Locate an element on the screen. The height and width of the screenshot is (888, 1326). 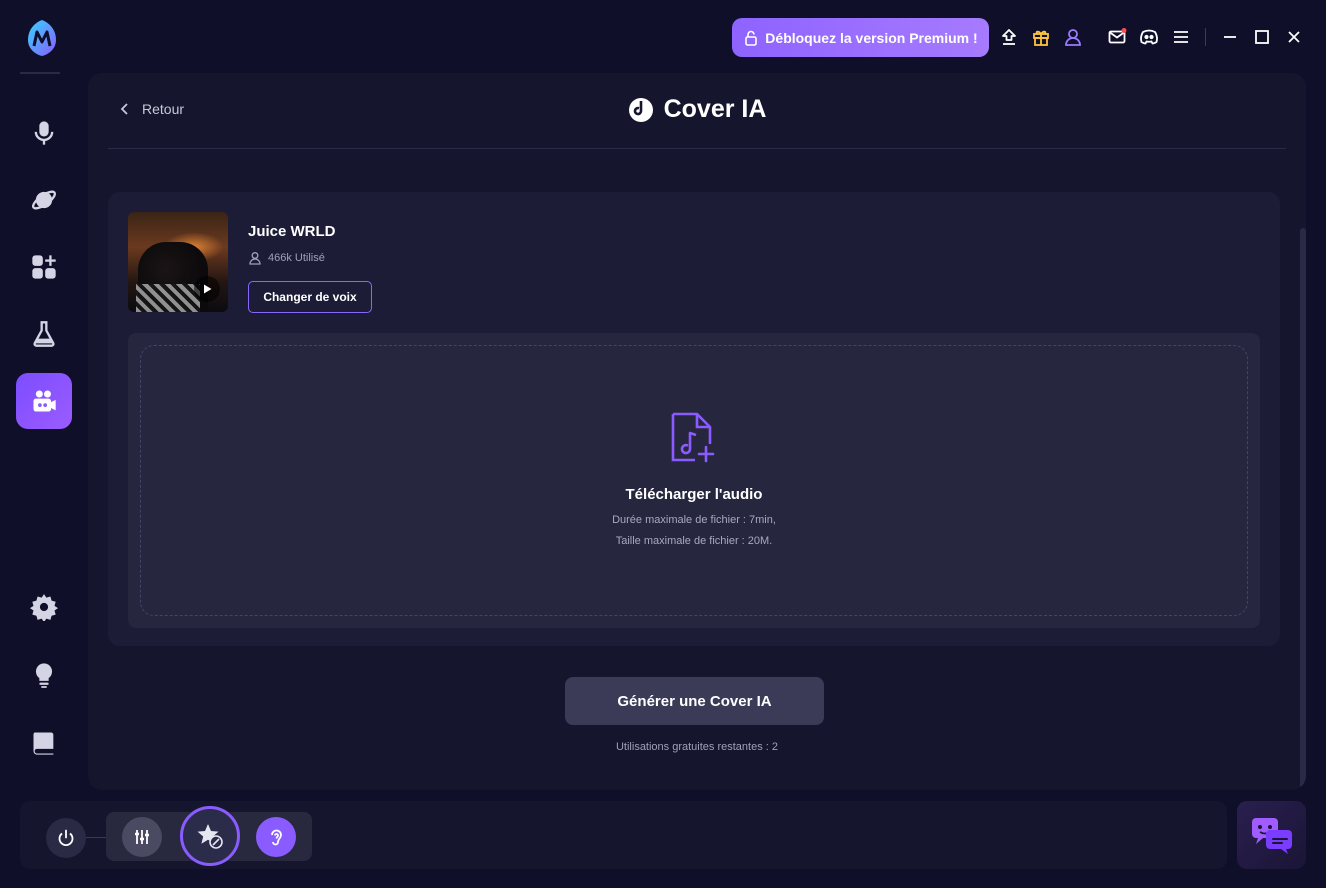
flask-icon is located at coordinates (44, 334).